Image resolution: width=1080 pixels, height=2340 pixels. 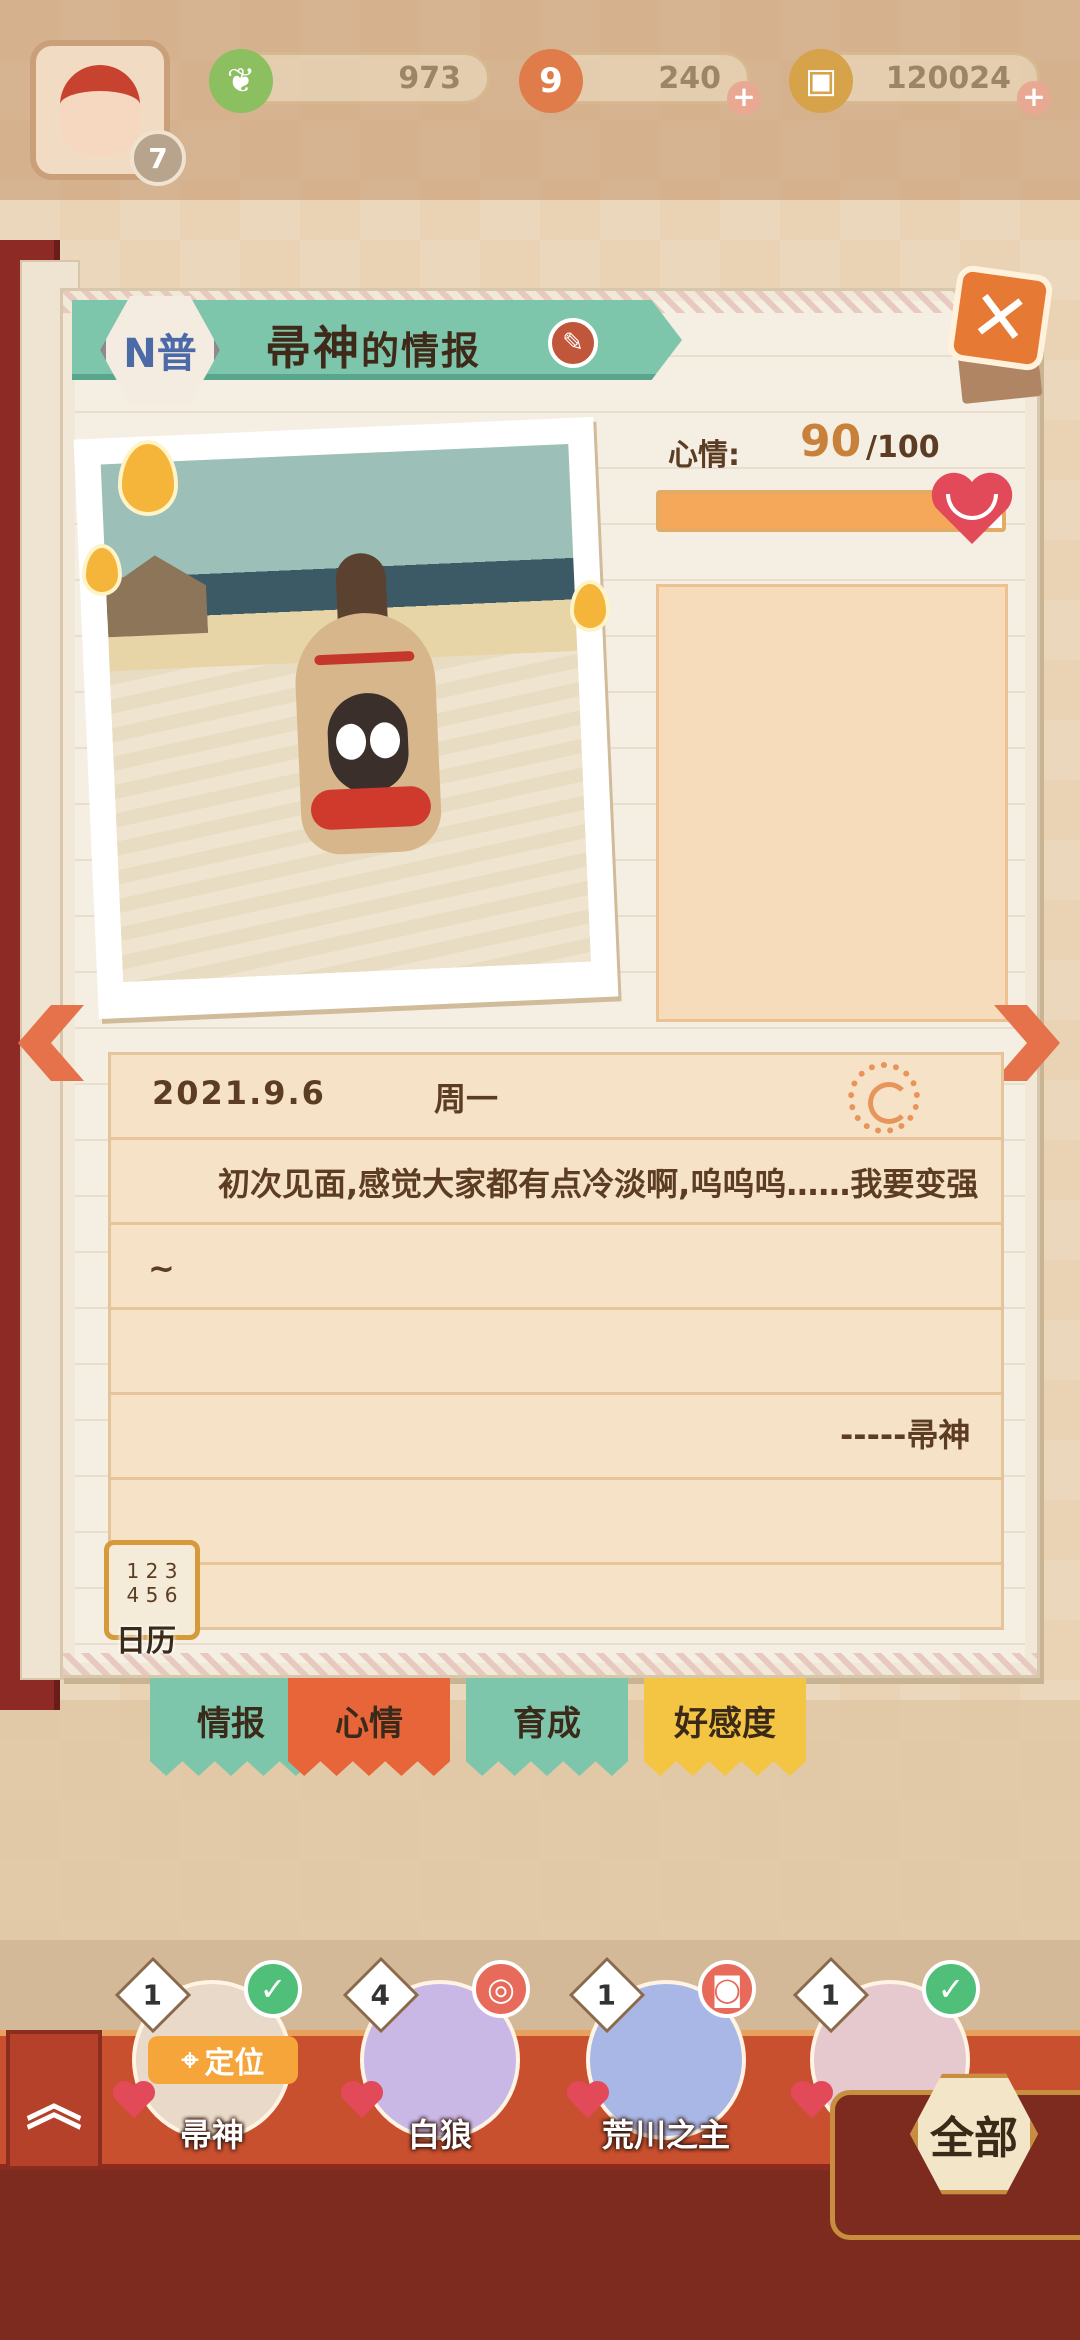 I want to click on avatar-face, so click(x=100, y=110).